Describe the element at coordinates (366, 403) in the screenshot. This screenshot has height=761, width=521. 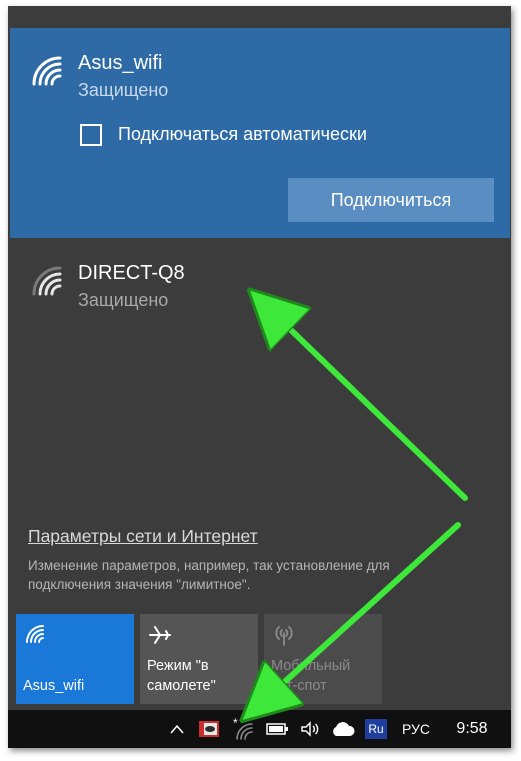
I see `arrow-to-network` at that location.